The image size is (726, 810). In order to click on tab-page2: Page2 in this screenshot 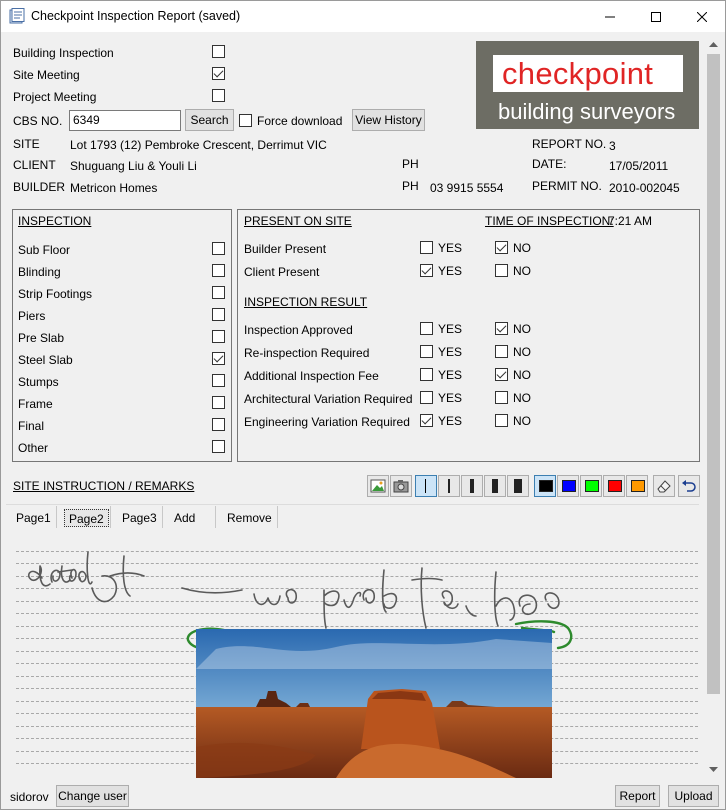, I will do `click(86, 518)`.